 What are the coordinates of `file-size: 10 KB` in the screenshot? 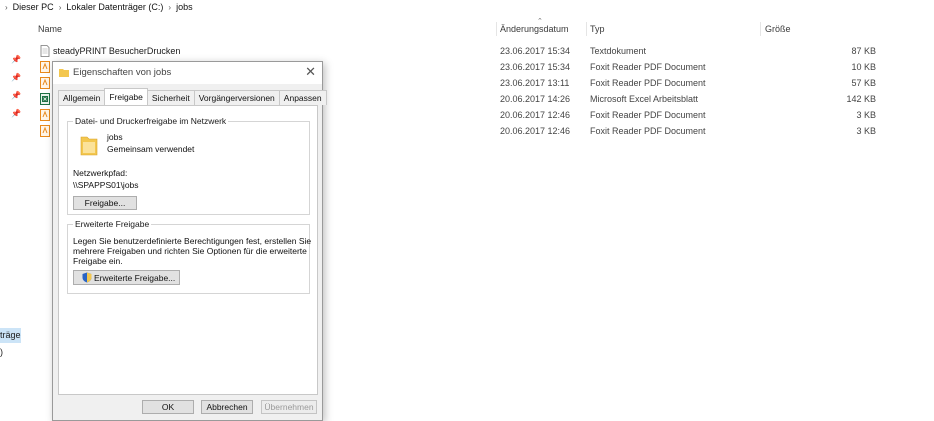 It's located at (863, 67).